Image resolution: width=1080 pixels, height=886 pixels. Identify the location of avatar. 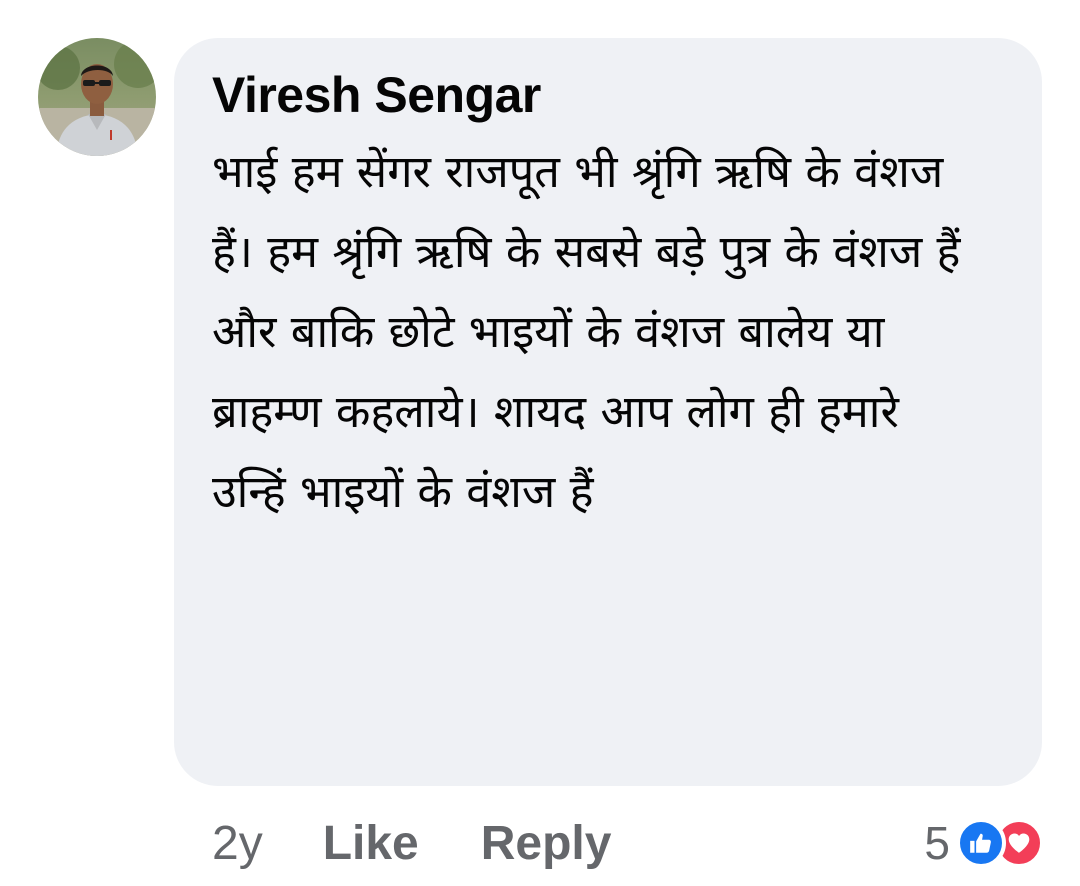
(97, 97).